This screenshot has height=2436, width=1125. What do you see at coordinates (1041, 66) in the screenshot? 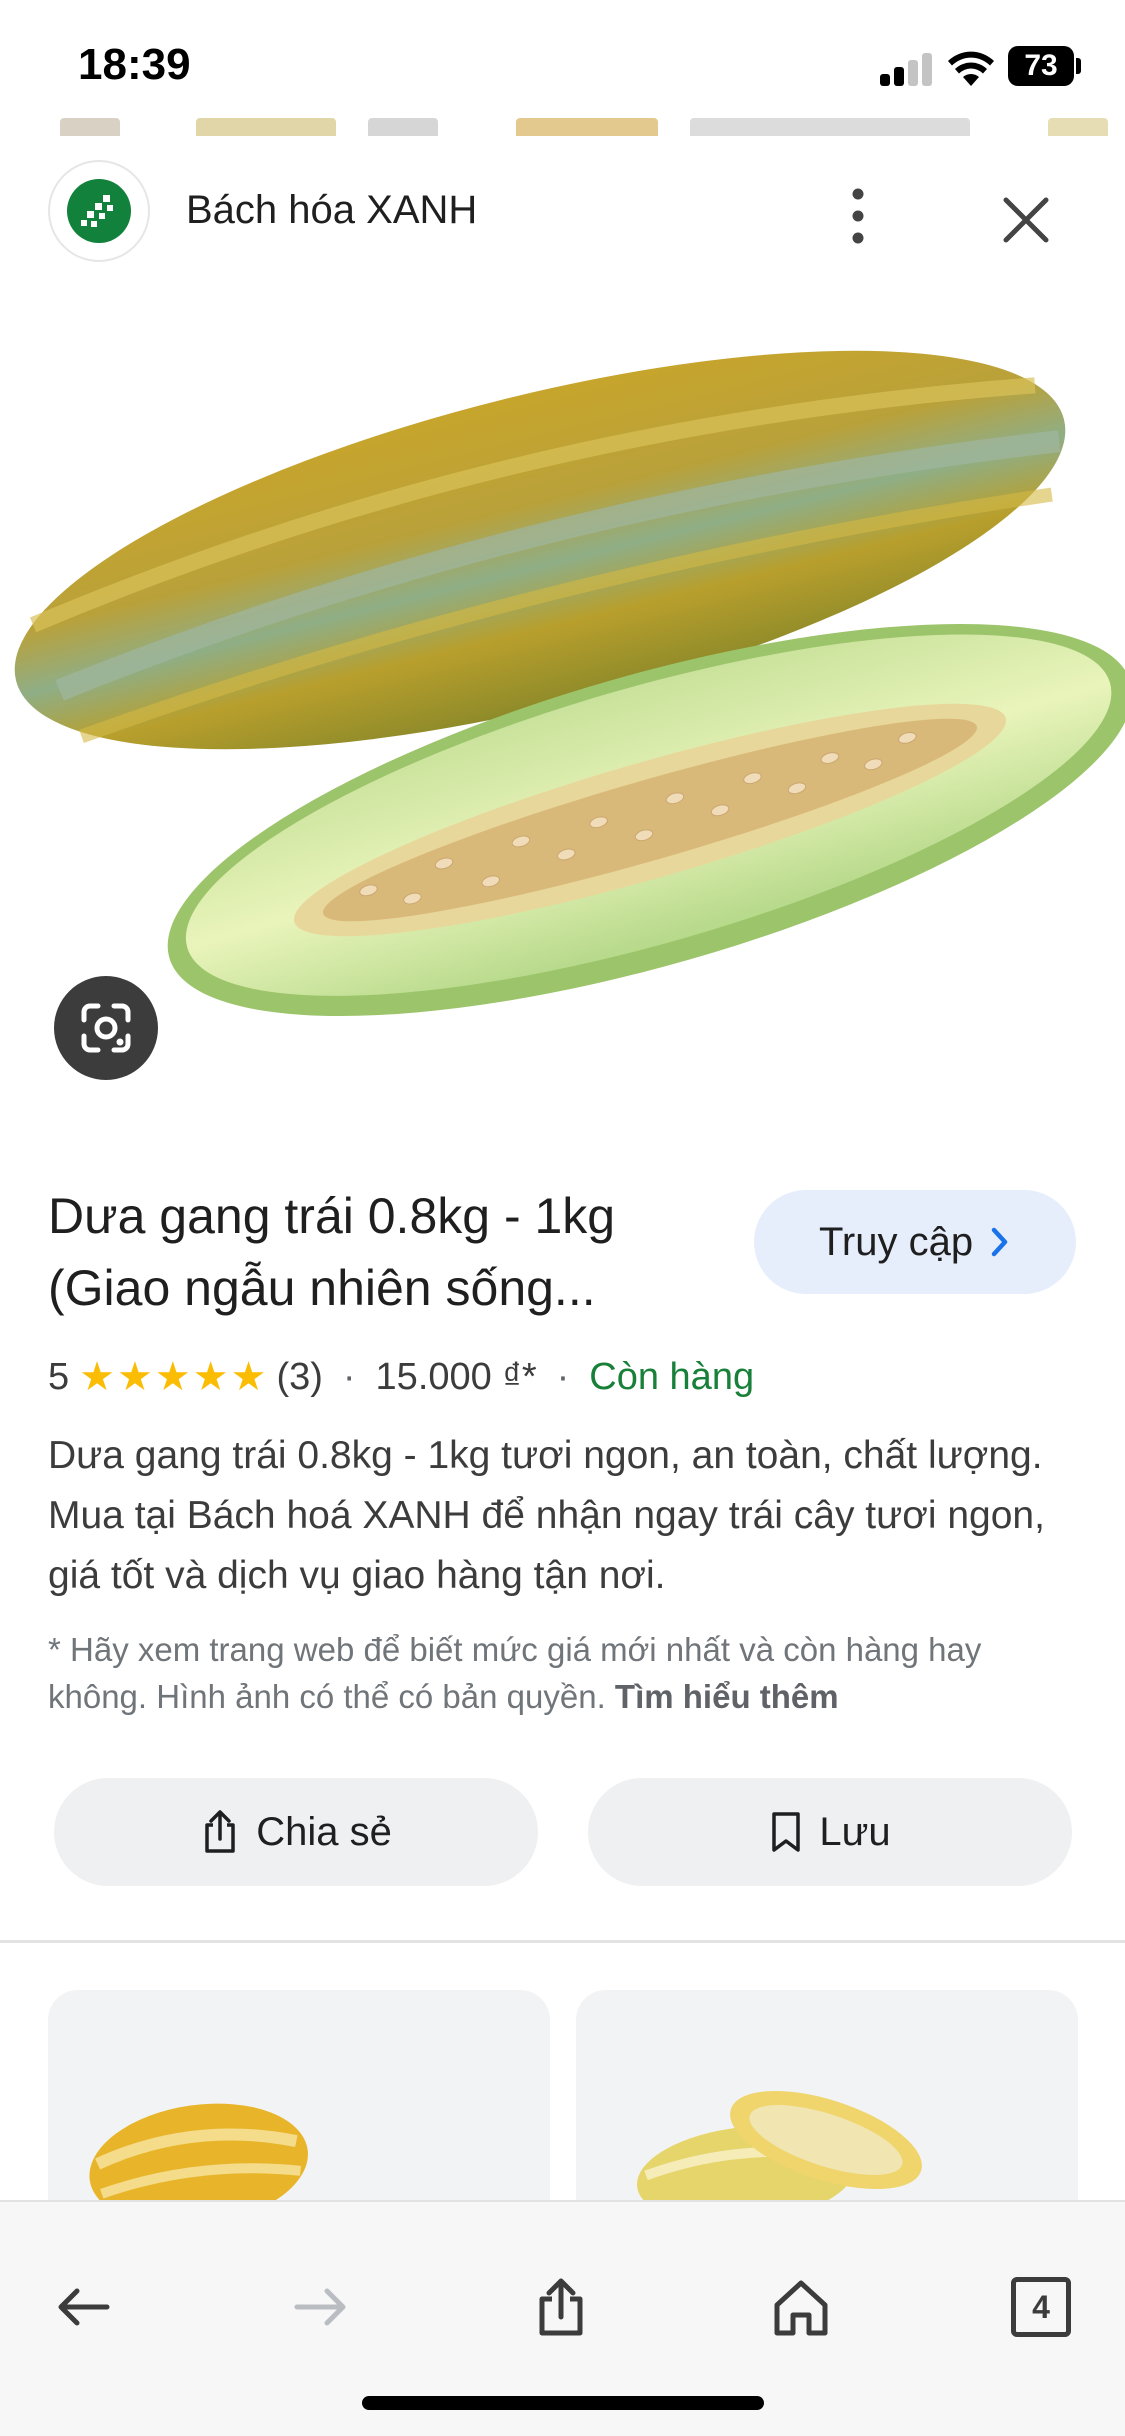
I see `battery-icon: 73` at bounding box center [1041, 66].